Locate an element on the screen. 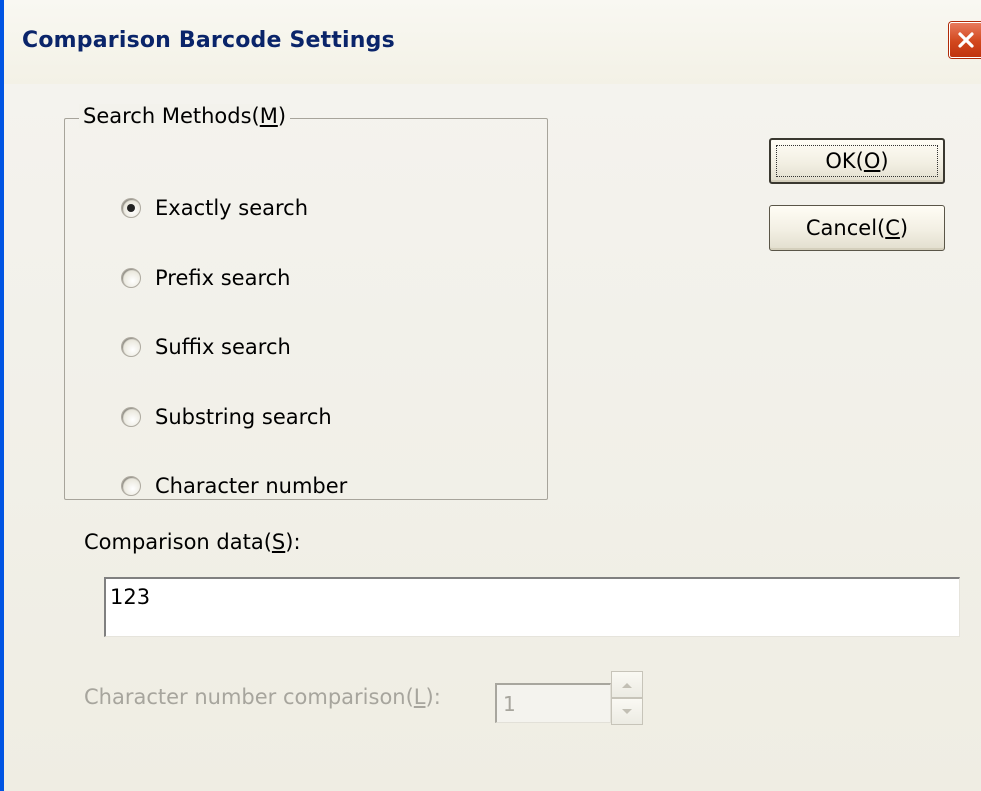 The width and height of the screenshot is (981, 791). close-icon is located at coordinates (966, 40).